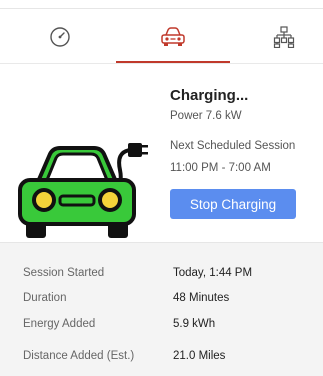 This screenshot has height=376, width=323. What do you see at coordinates (161, 327) in the screenshot?
I see `detail-row-energy-added: Energy Added 5.9 kWh` at bounding box center [161, 327].